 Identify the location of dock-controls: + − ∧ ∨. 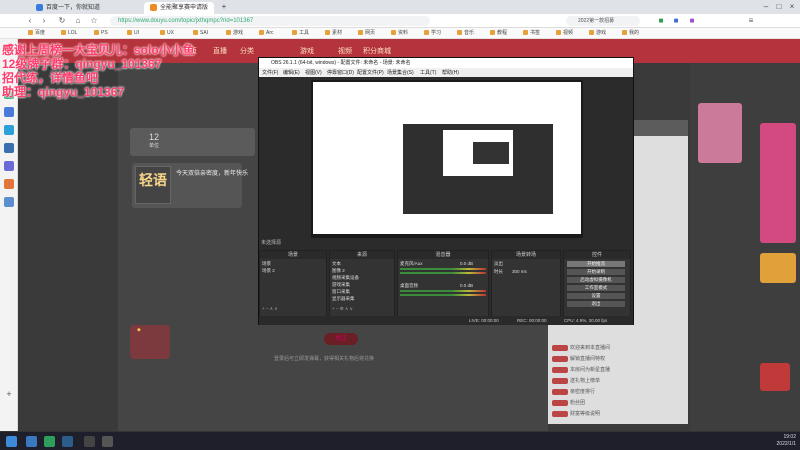
(270, 309).